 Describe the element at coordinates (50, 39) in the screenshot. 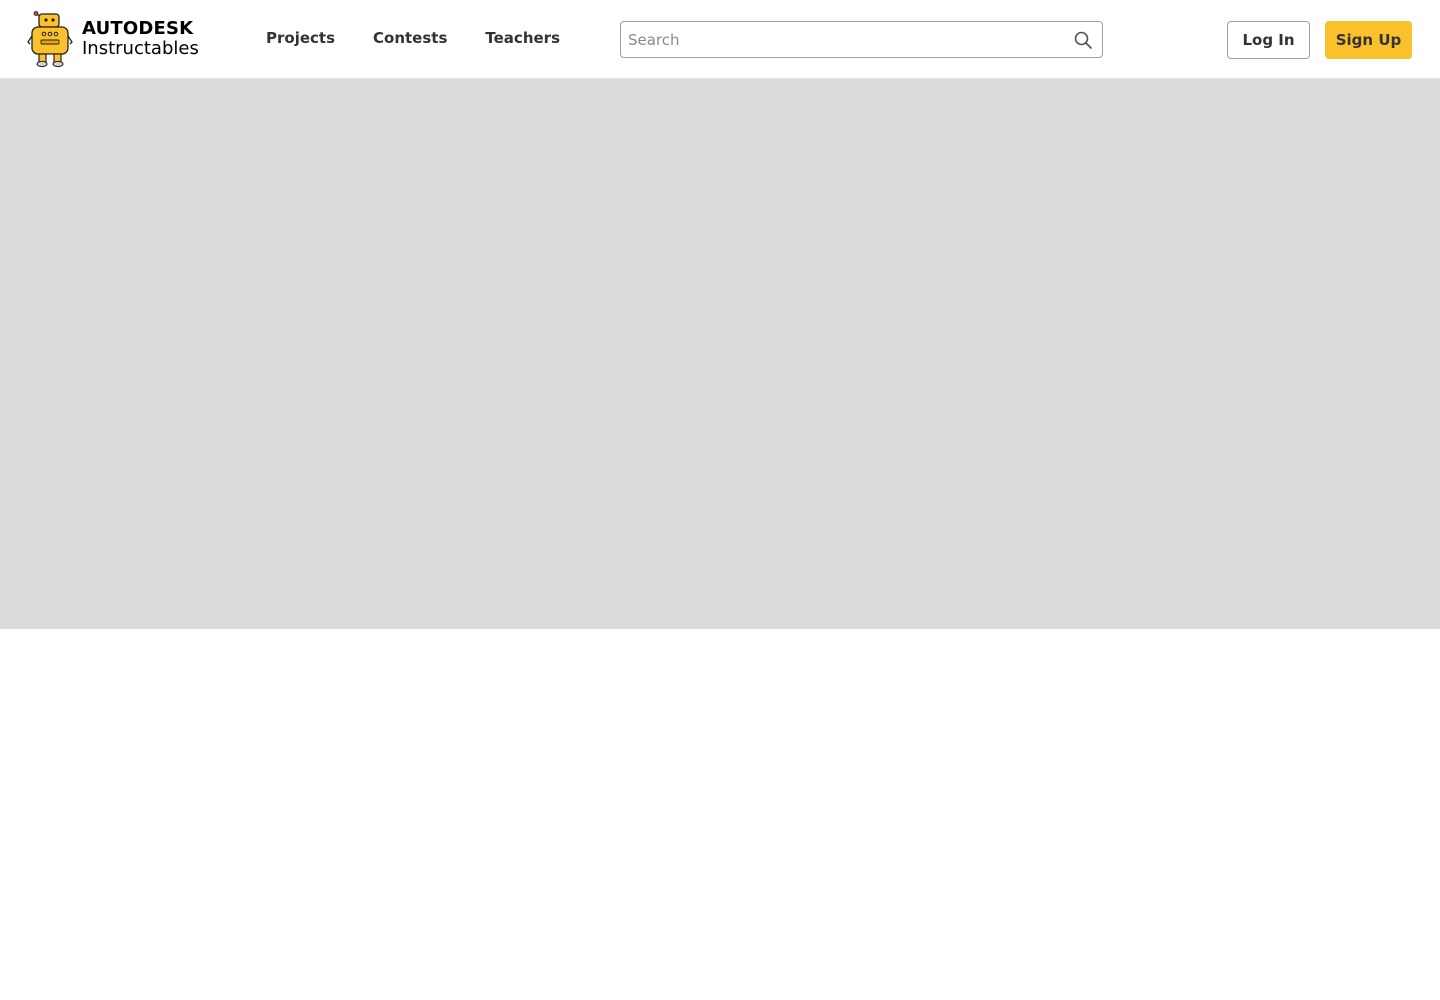

I see `instructables-robot-icon` at that location.